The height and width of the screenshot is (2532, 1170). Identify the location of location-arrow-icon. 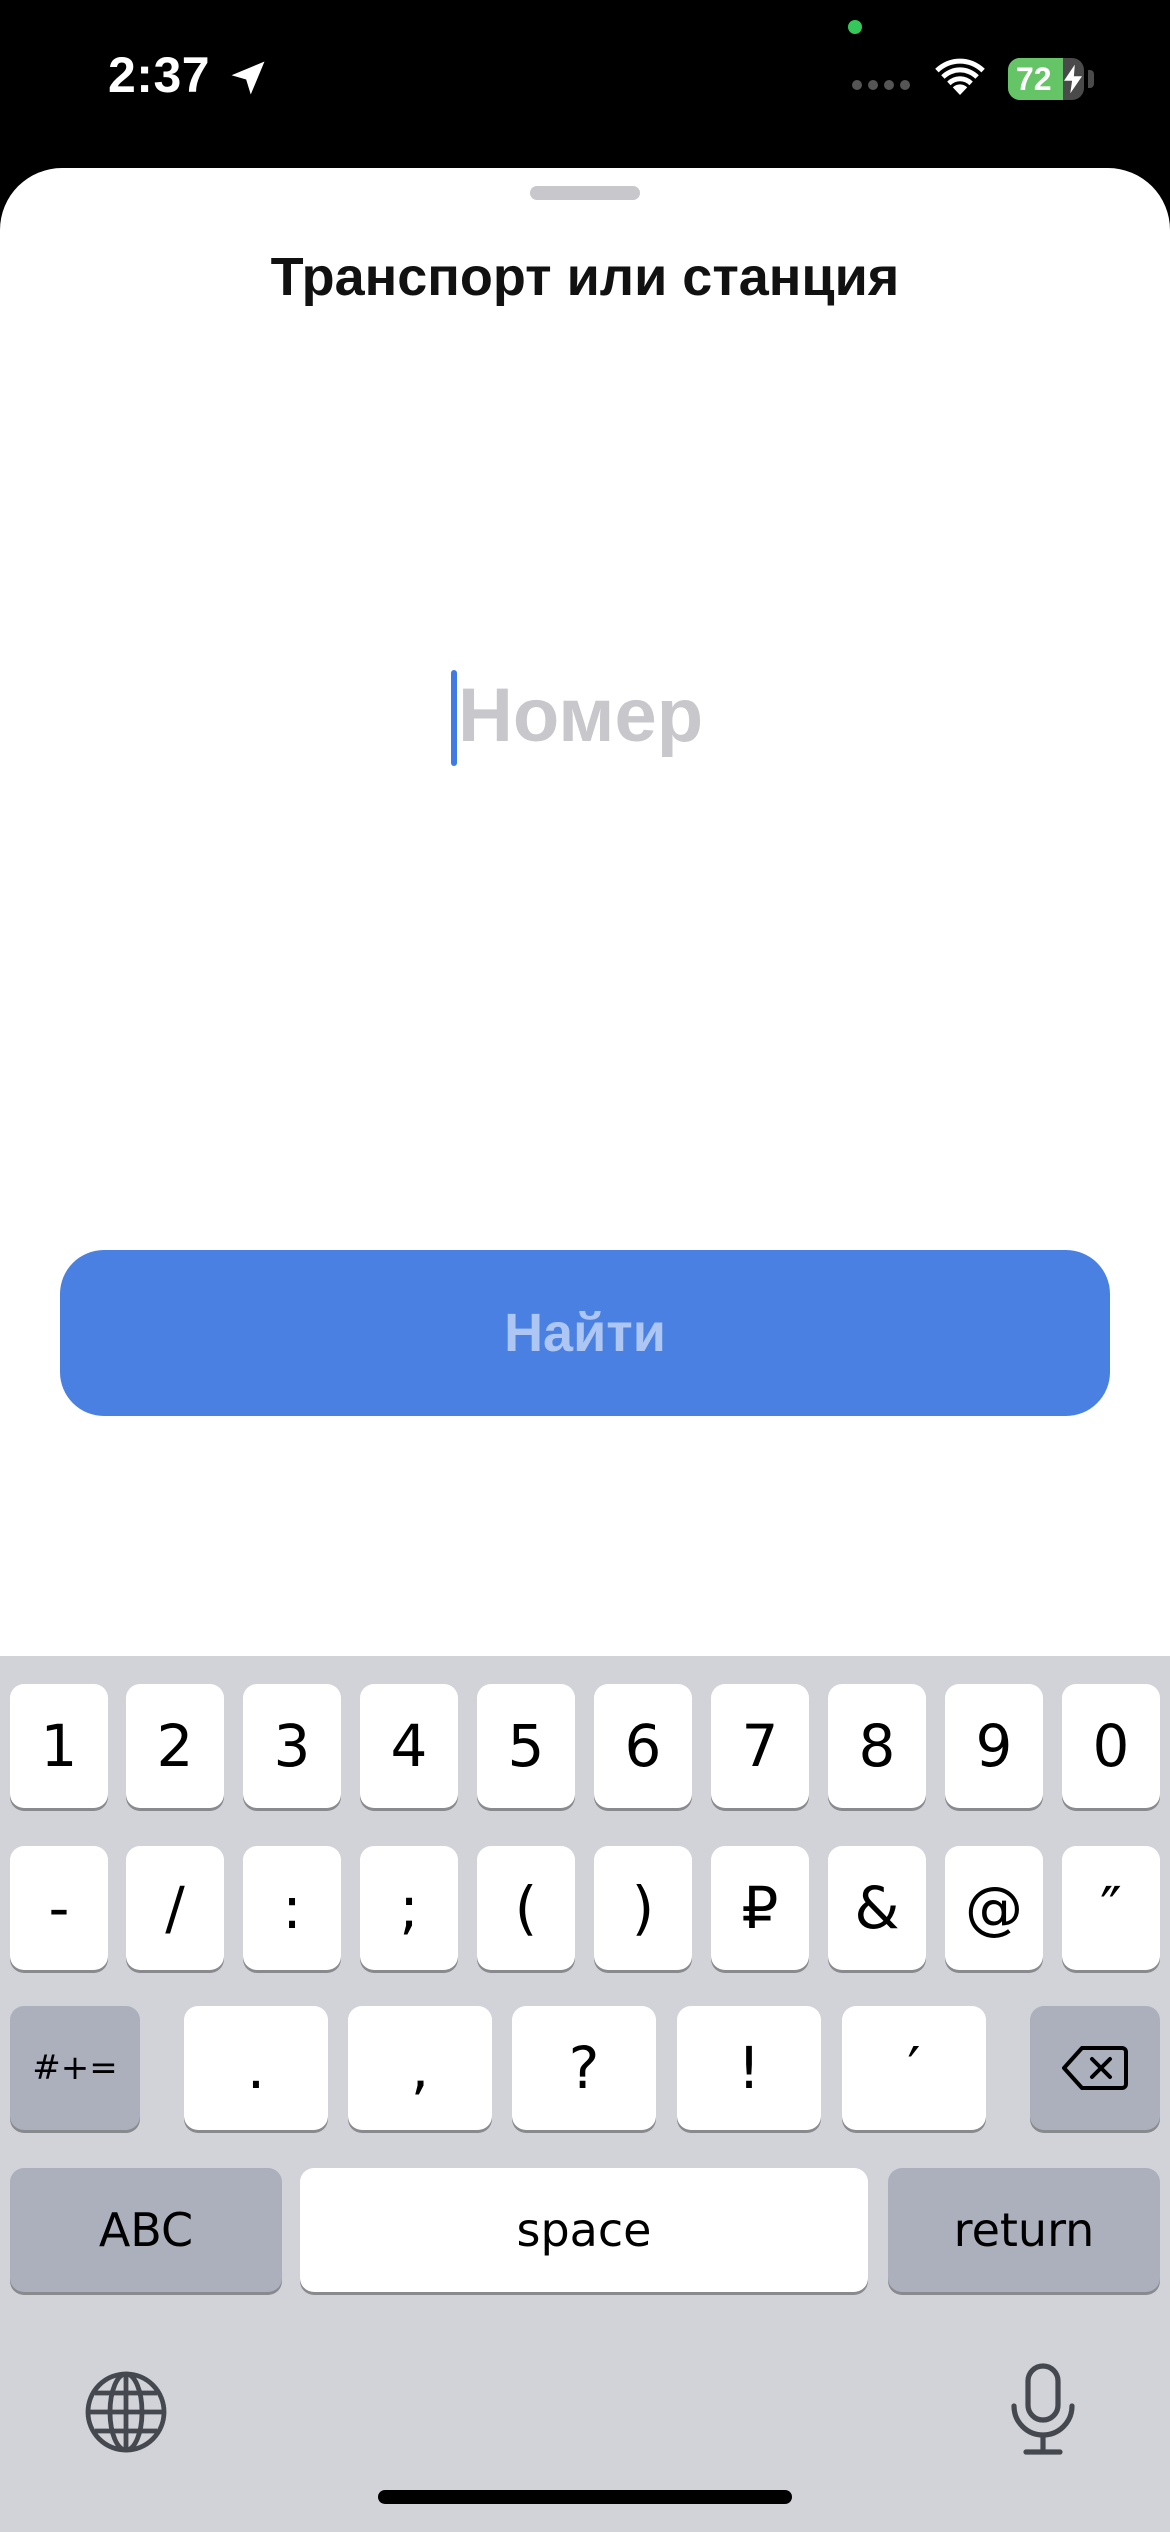
(248, 78).